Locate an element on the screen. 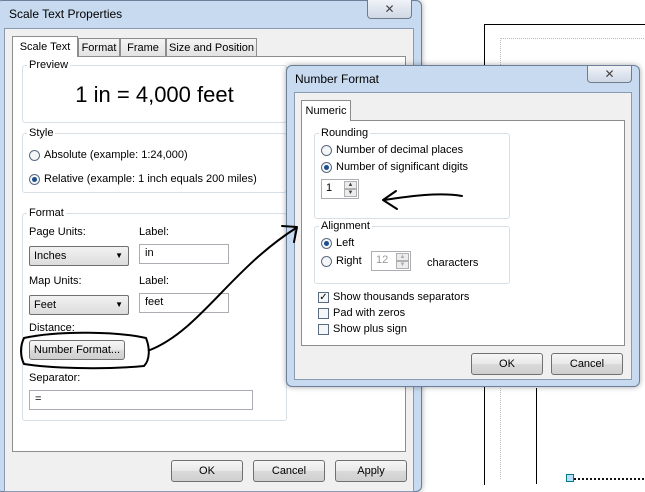 Image resolution: width=645 pixels, height=492 pixels. dialog-title: Scale Text Properties is located at coordinates (66, 14).